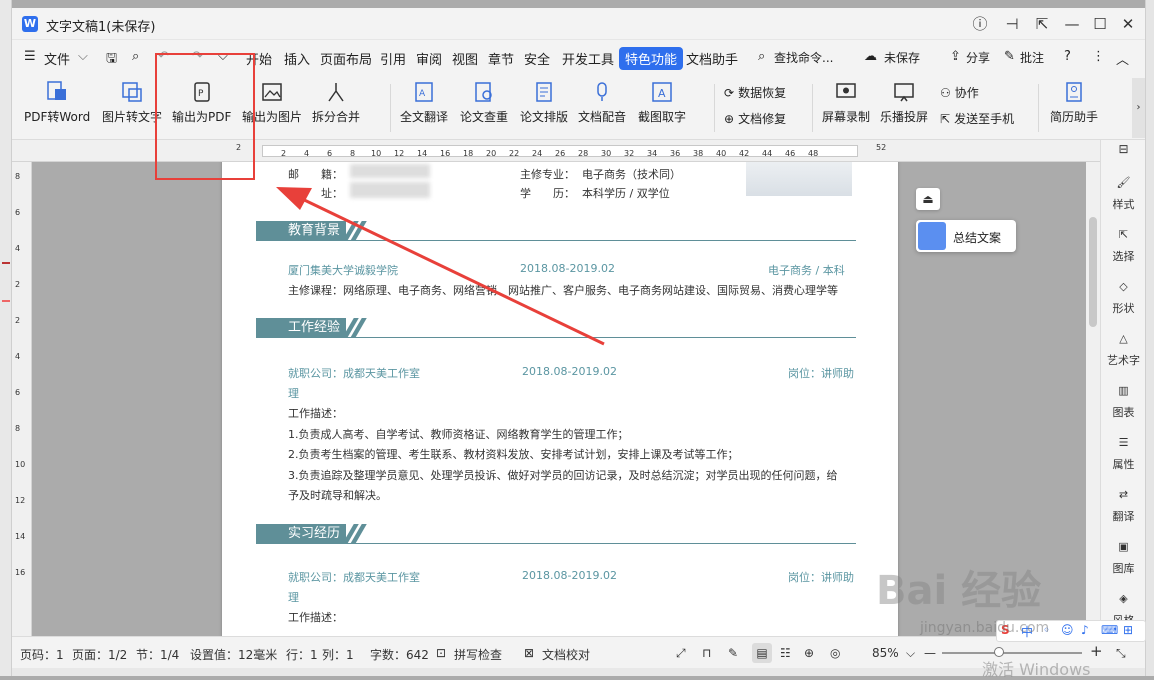 The height and width of the screenshot is (680, 1154). Describe the element at coordinates (157, 654) in the screenshot. I see `status-section: 节：1/4` at that location.